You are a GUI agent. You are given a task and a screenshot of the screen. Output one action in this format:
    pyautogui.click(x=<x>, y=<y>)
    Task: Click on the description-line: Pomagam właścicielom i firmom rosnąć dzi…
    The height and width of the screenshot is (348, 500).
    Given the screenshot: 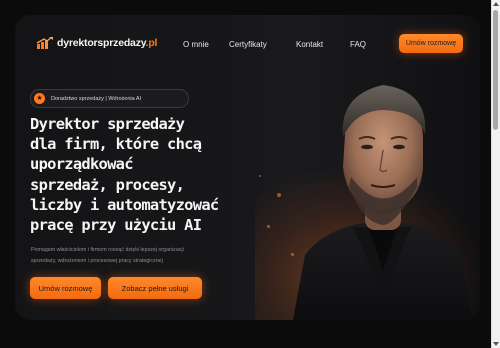 What is the action you would take?
    pyautogui.click(x=107, y=250)
    